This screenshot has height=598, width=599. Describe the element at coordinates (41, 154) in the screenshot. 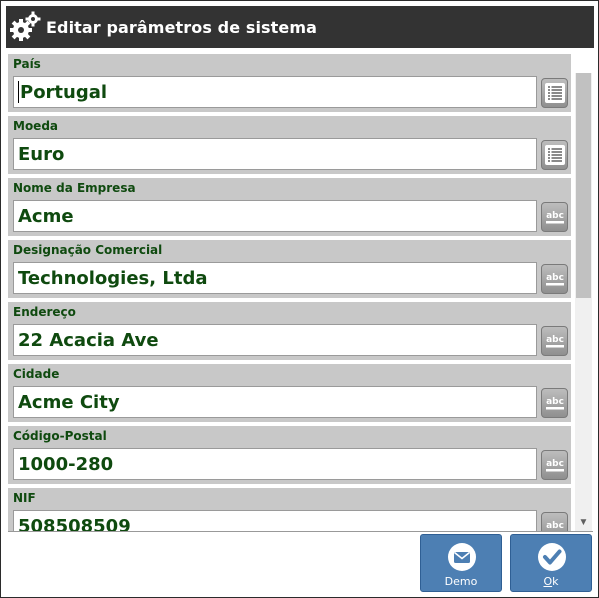

I see `field-value: Euro` at that location.